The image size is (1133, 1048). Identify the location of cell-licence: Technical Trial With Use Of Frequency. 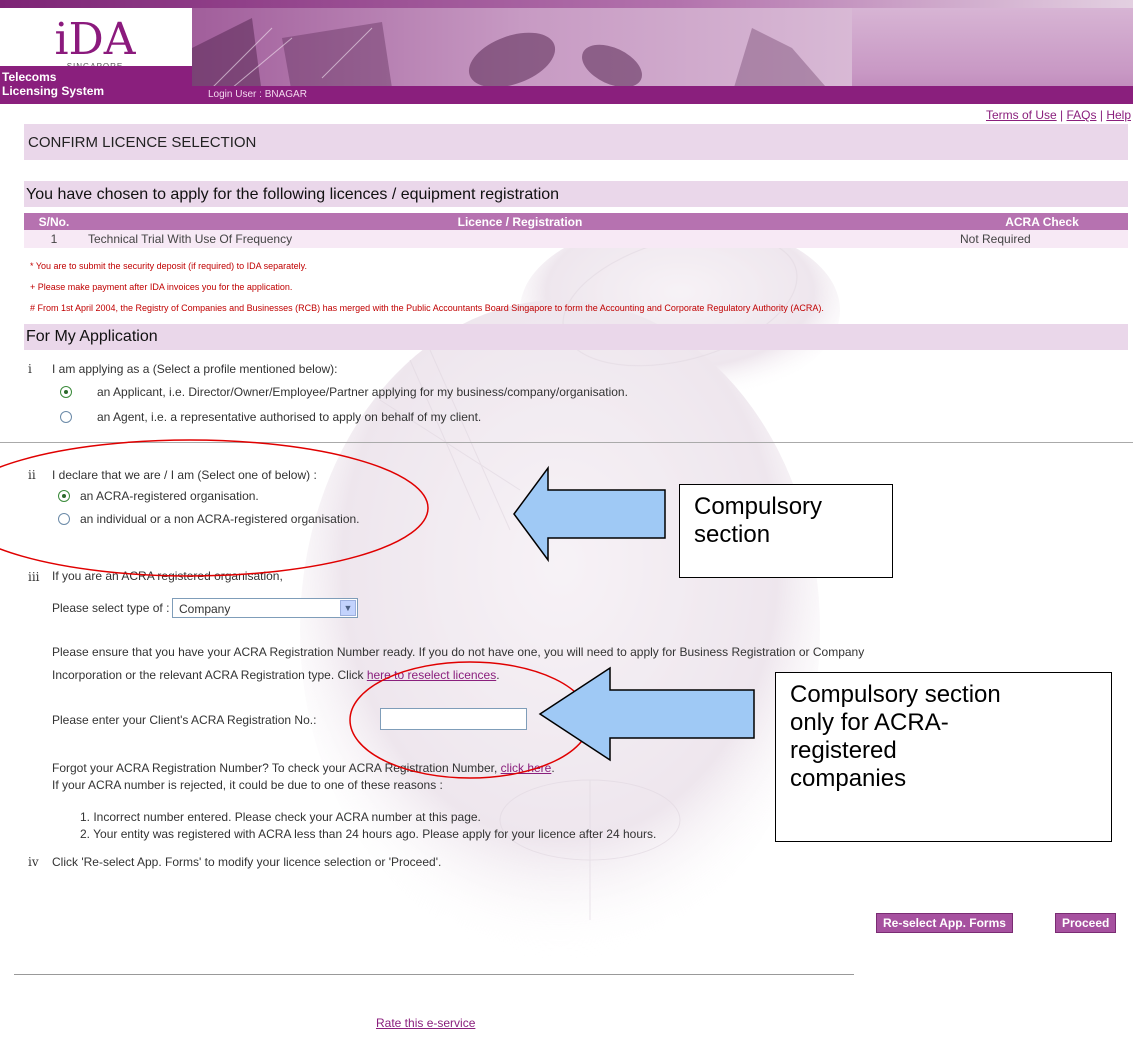
(520, 239).